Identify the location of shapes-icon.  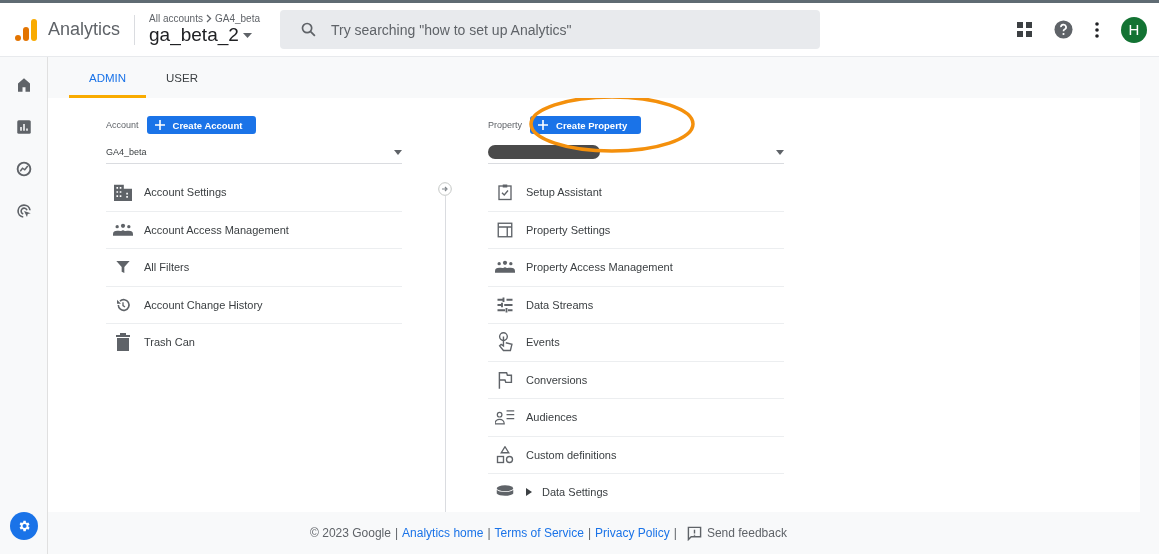
(505, 454).